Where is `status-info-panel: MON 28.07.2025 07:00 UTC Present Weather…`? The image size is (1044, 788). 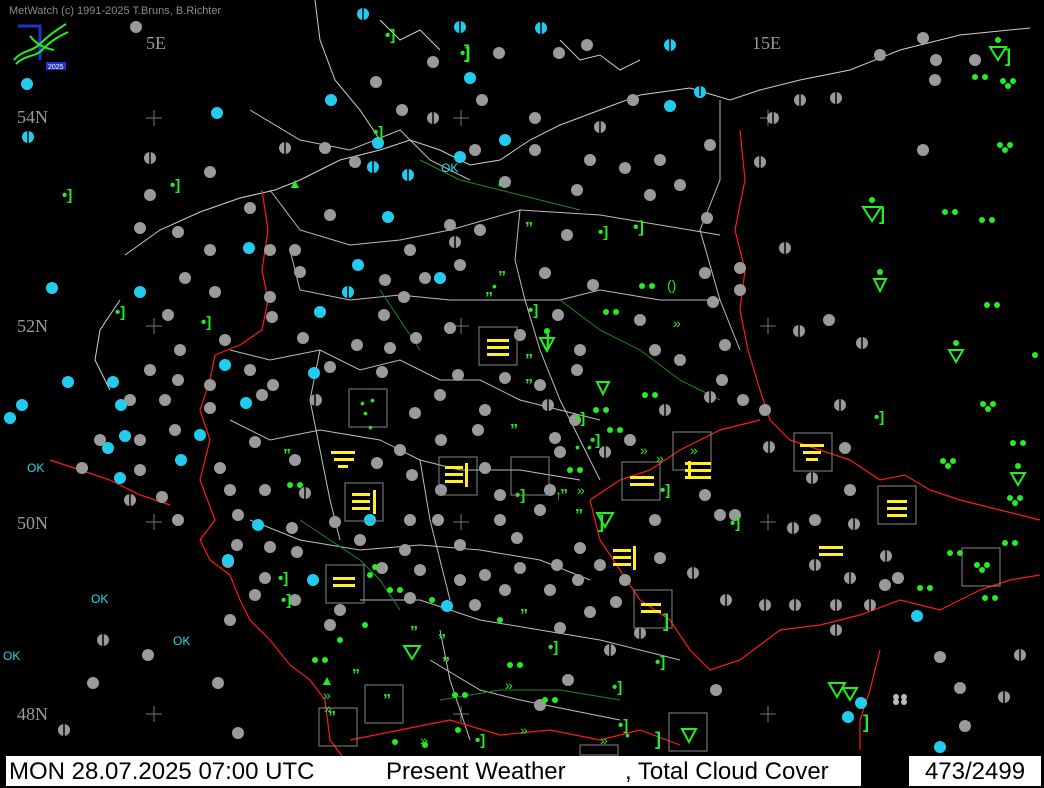 status-info-panel: MON 28.07.2025 07:00 UTC Present Weather… is located at coordinates (433, 771).